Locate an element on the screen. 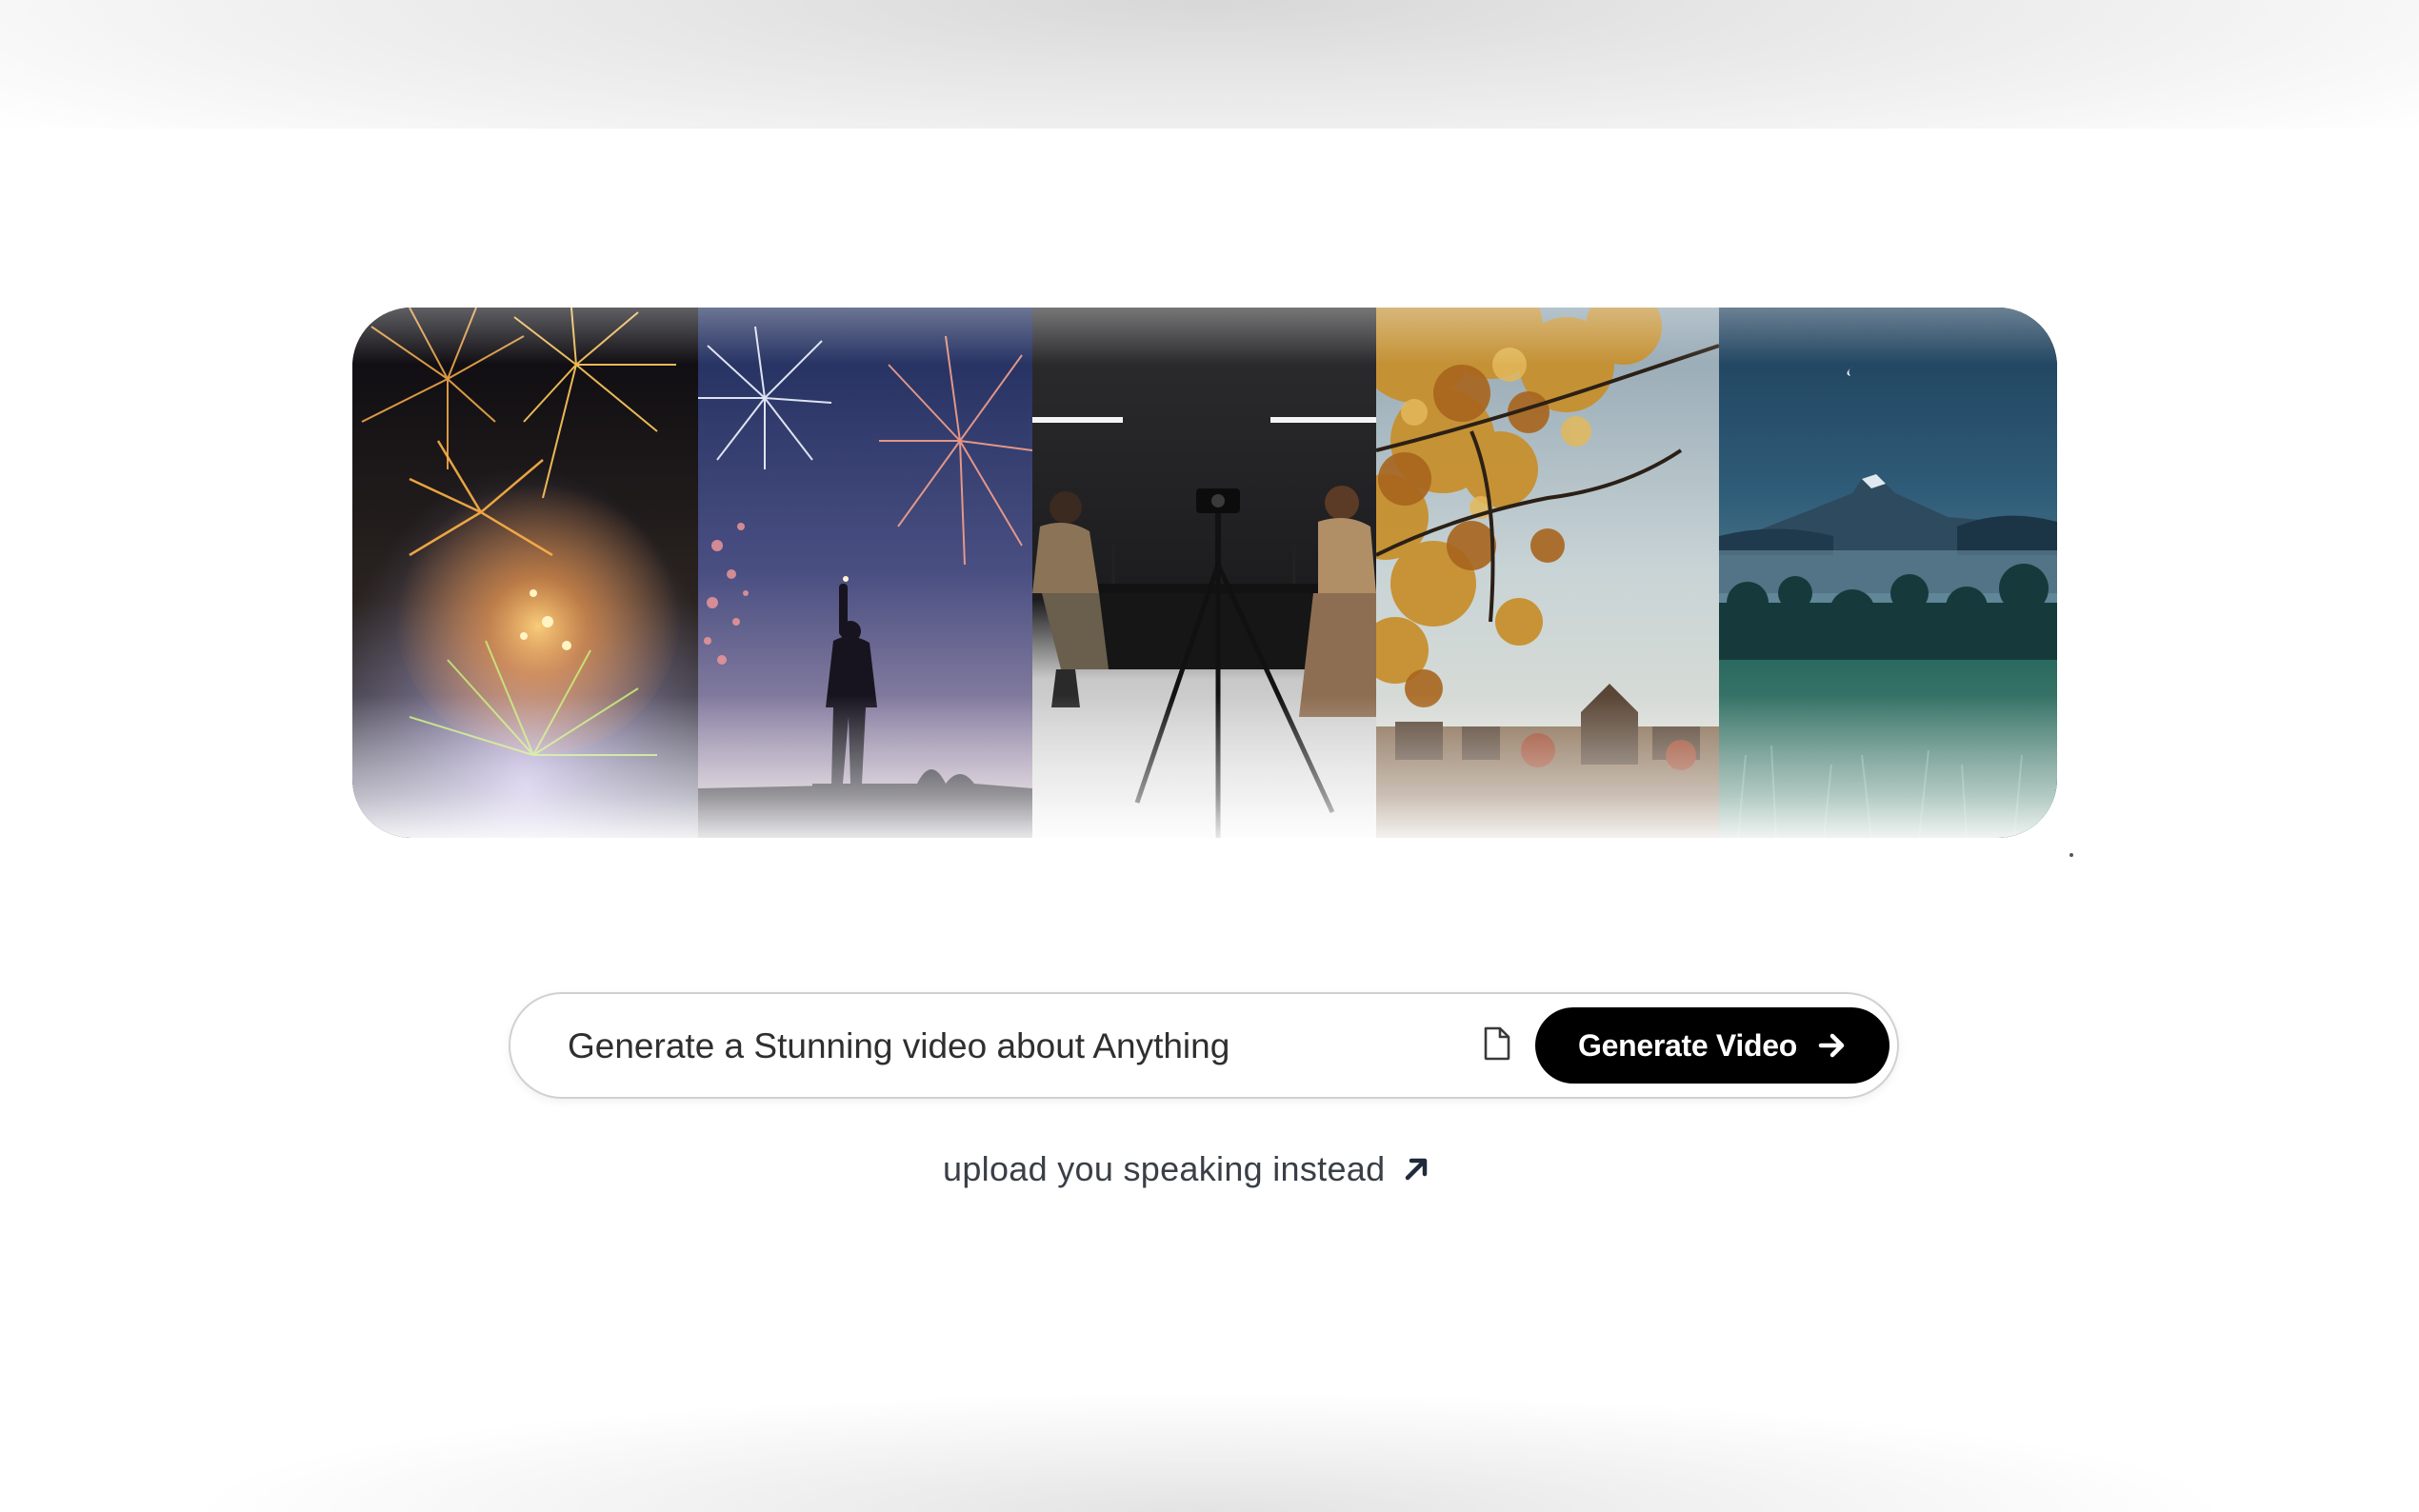  generate-video-label: Generate Video is located at coordinates (1687, 1045).